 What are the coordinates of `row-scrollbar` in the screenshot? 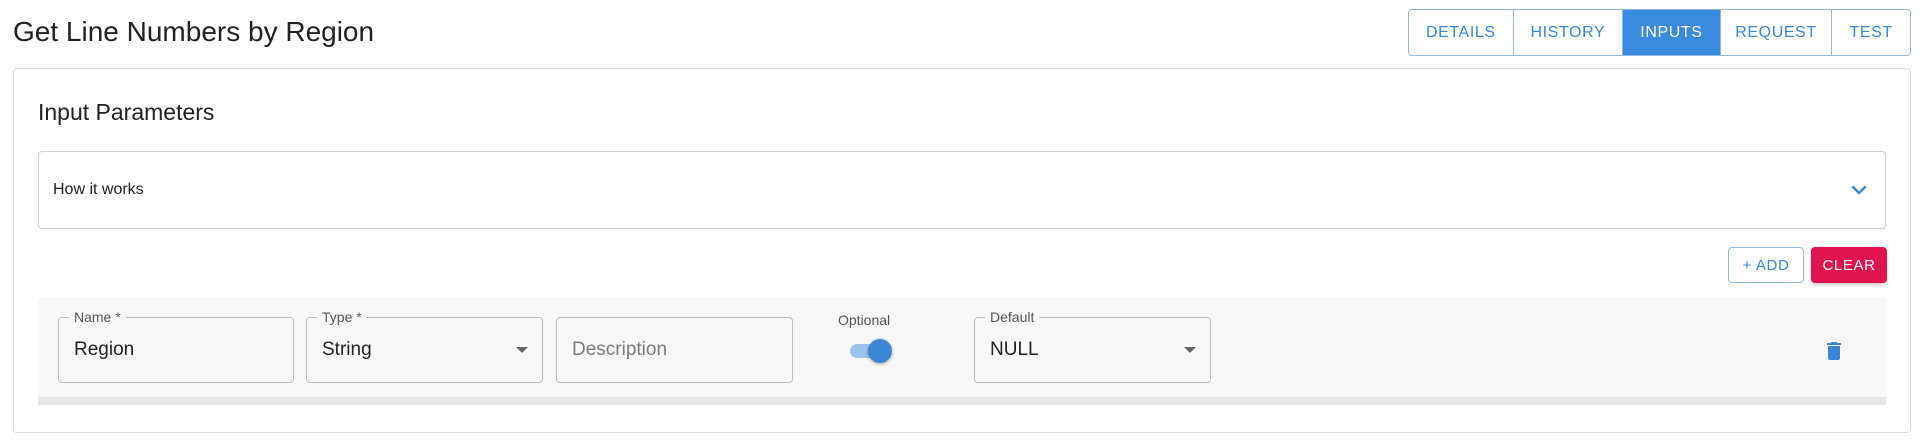 It's located at (962, 401).